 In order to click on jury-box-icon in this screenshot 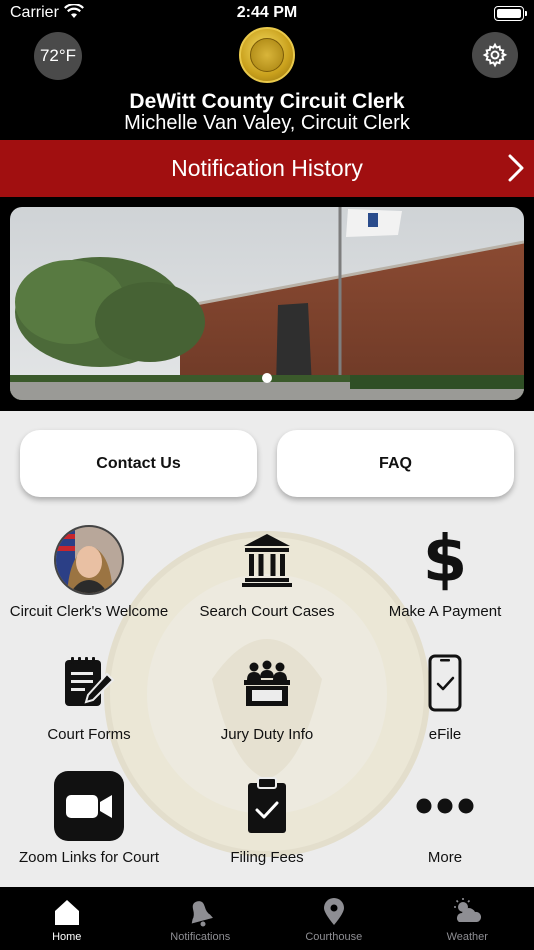, I will do `click(267, 683)`.